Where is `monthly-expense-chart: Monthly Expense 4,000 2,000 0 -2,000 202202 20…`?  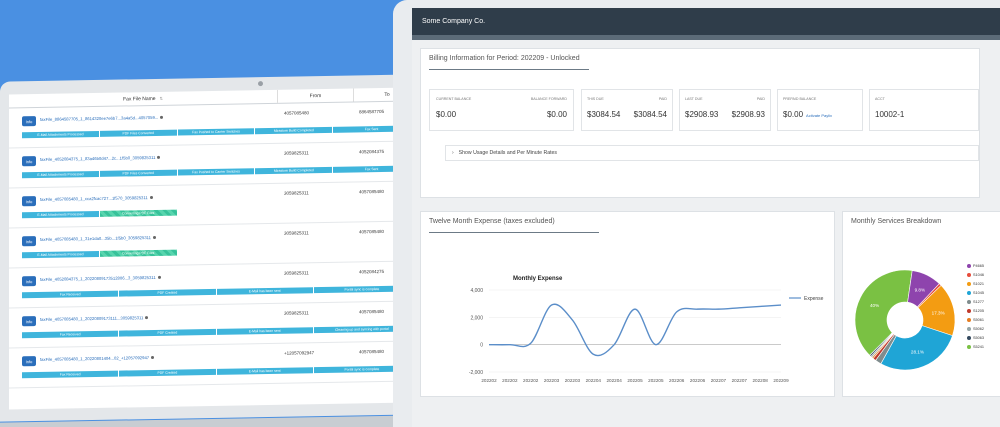 monthly-expense-chart: Monthly Expense 4,000 2,000 0 -2,000 202202 20… is located at coordinates (646, 329).